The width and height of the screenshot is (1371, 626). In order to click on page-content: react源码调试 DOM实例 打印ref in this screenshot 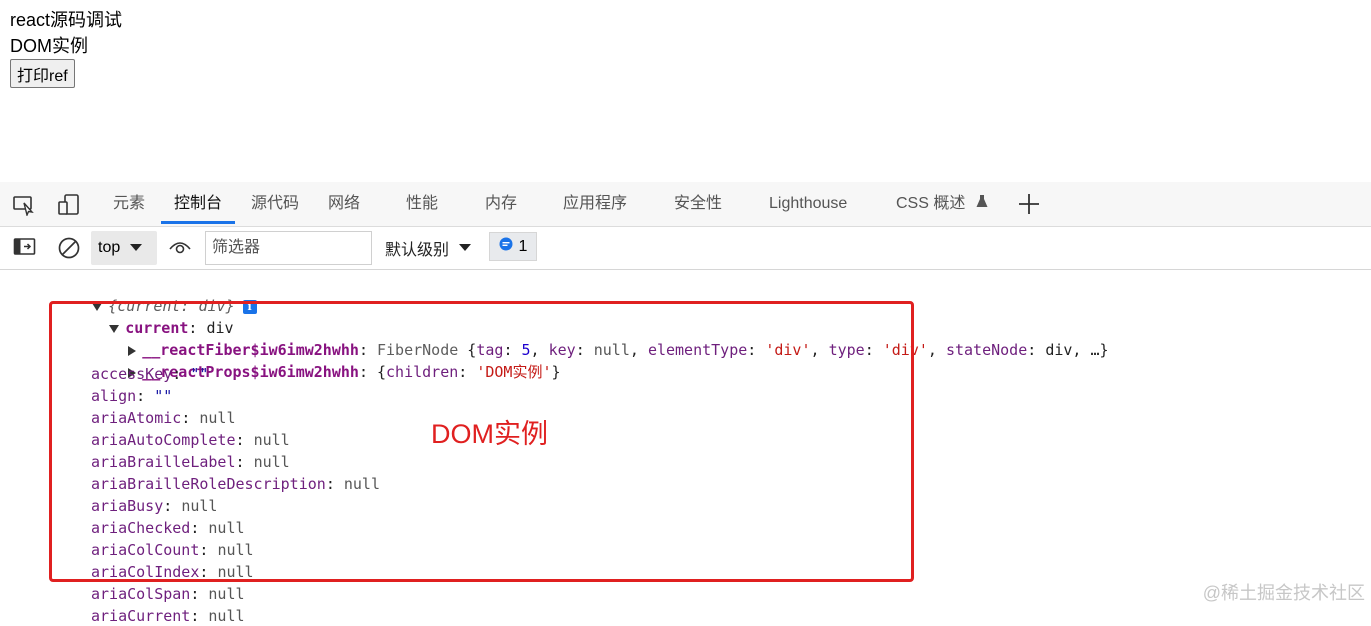, I will do `click(66, 47)`.